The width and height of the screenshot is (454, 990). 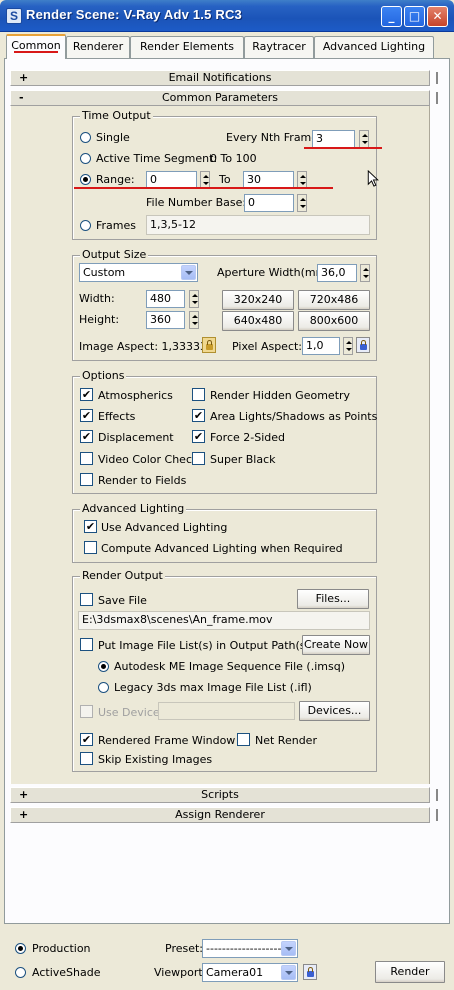 I want to click on viewport-lock-button, so click(x=310, y=972).